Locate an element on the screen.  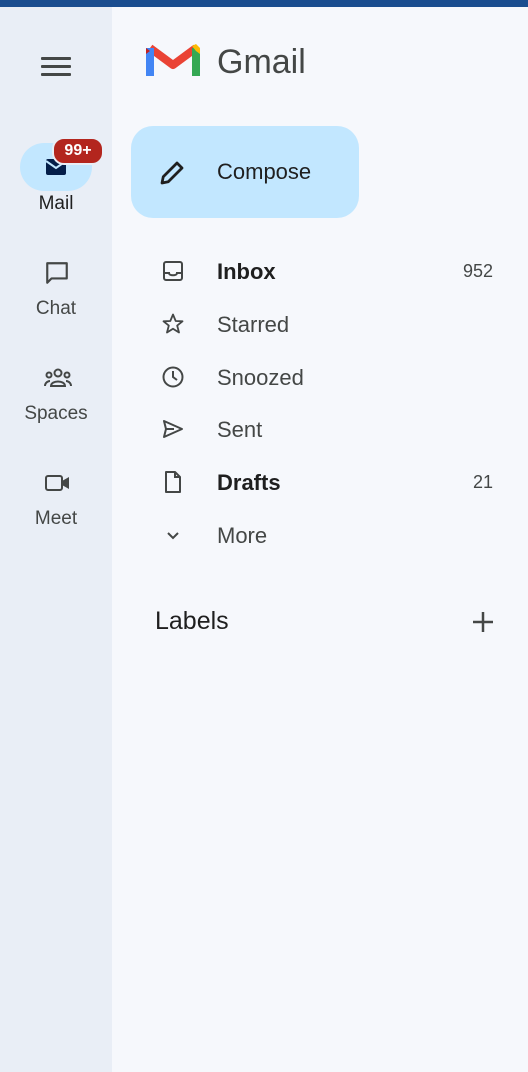
rail-item-mail-indicator: 99+ is located at coordinates (62, 164).